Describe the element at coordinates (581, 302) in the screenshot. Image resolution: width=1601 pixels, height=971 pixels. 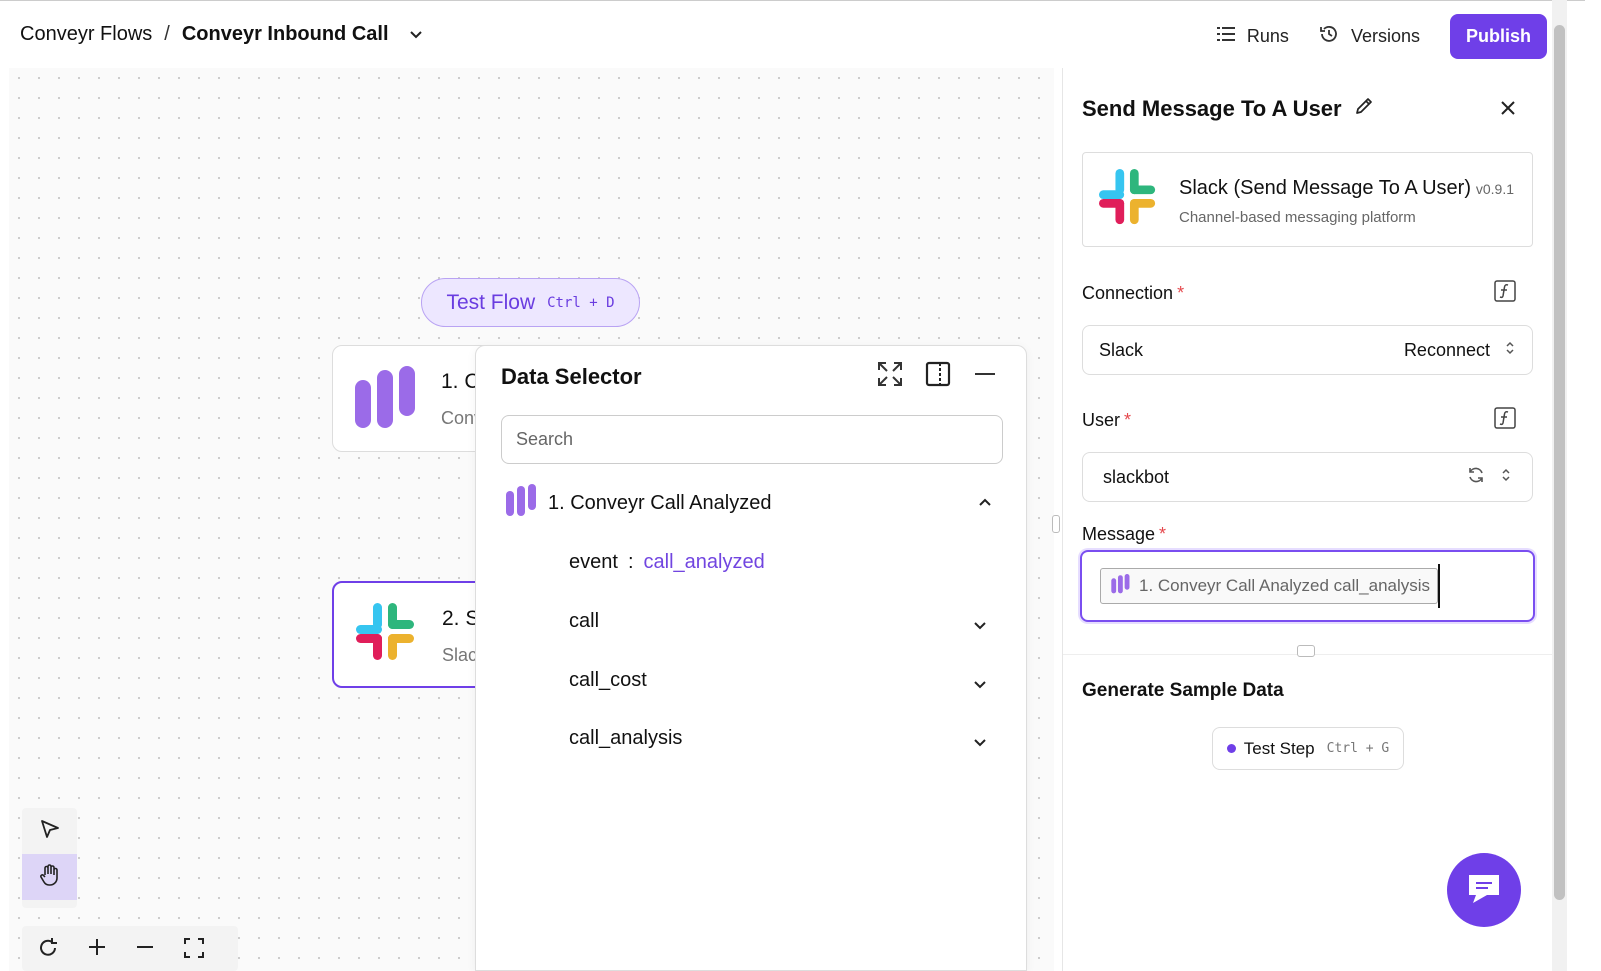
I see `test-flow-shortcut: Ctrl + D` at that location.